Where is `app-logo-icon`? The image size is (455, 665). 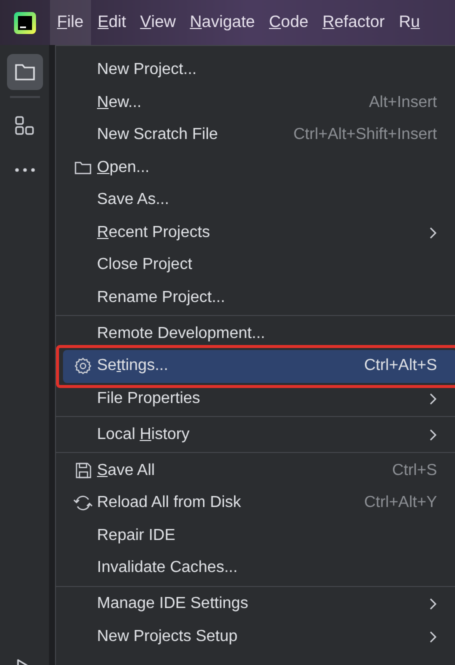
app-logo-icon is located at coordinates (25, 22).